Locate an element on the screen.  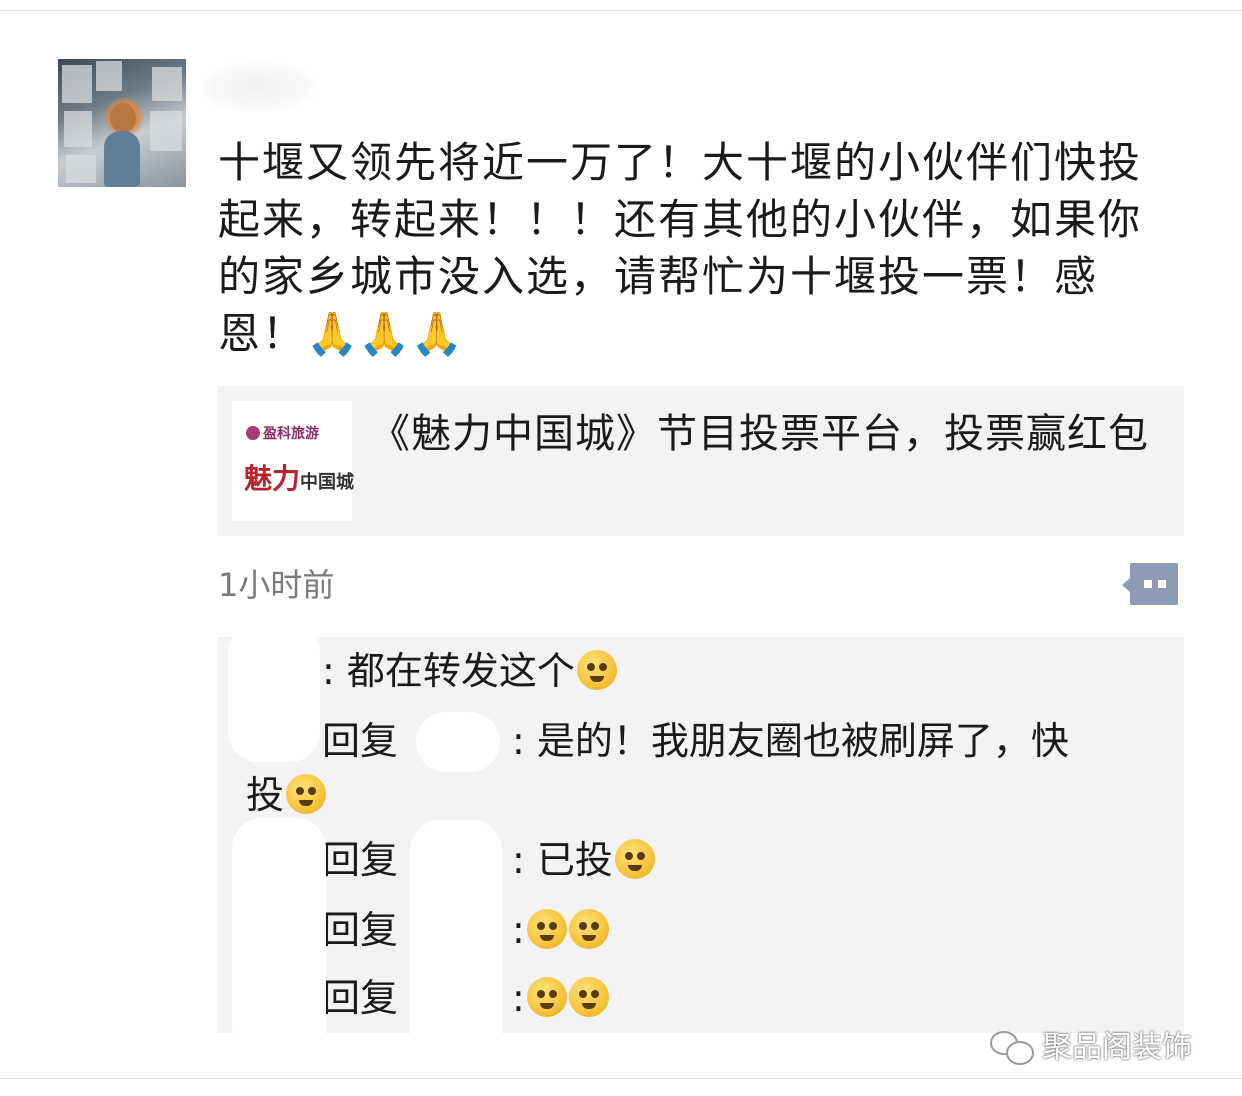
thumbnail-logo: 魅力中国城 is located at coordinates (299, 478).